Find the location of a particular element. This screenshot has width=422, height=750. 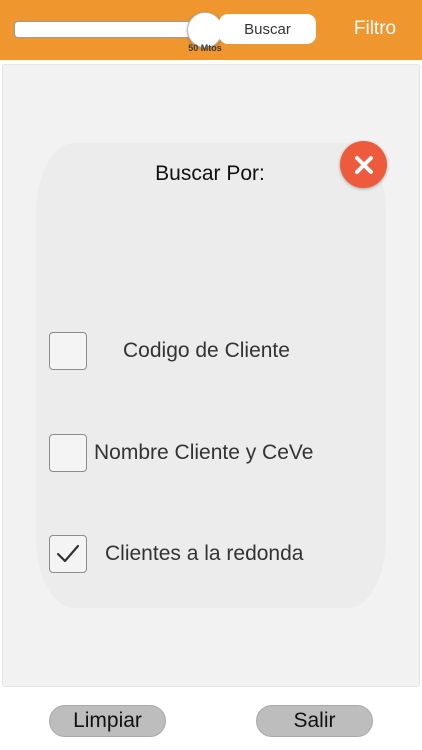

close-button is located at coordinates (363, 164).